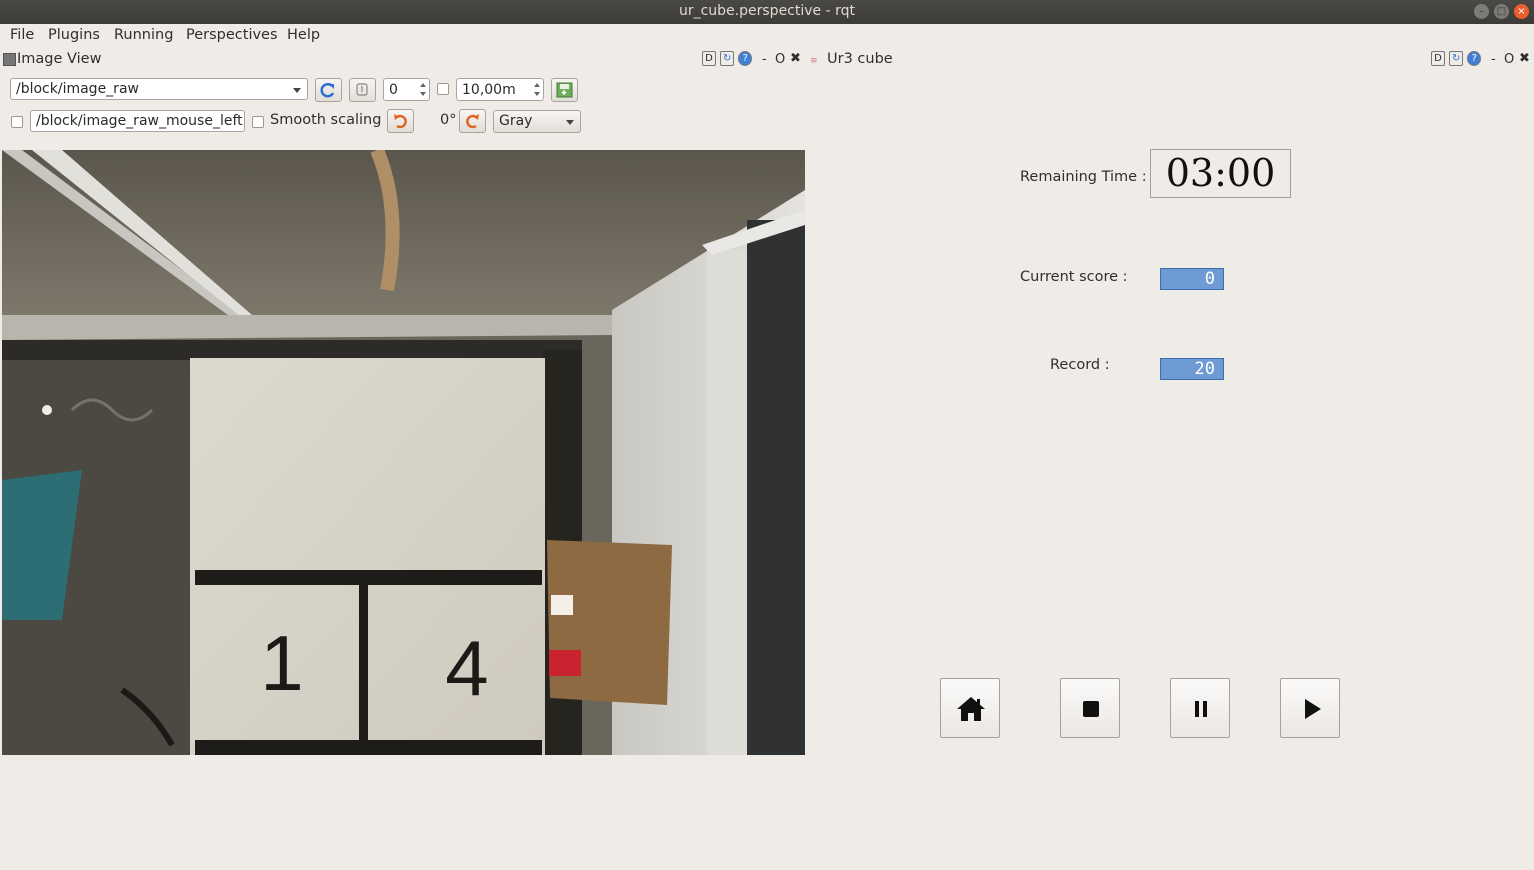 The height and width of the screenshot is (870, 1534). I want to click on board-digit-left: 1, so click(281, 663).